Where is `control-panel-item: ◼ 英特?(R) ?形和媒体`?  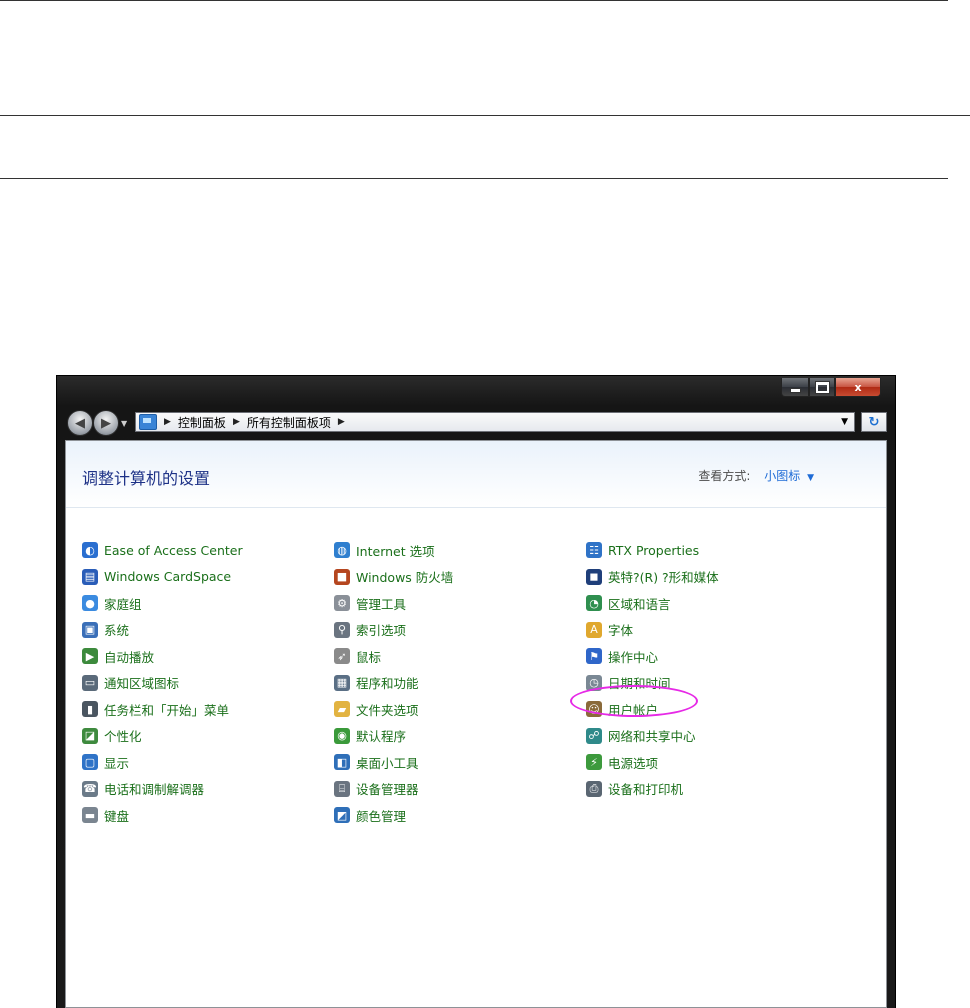 control-panel-item: ◼ 英特?(R) ?形和媒体 is located at coordinates (706, 577).